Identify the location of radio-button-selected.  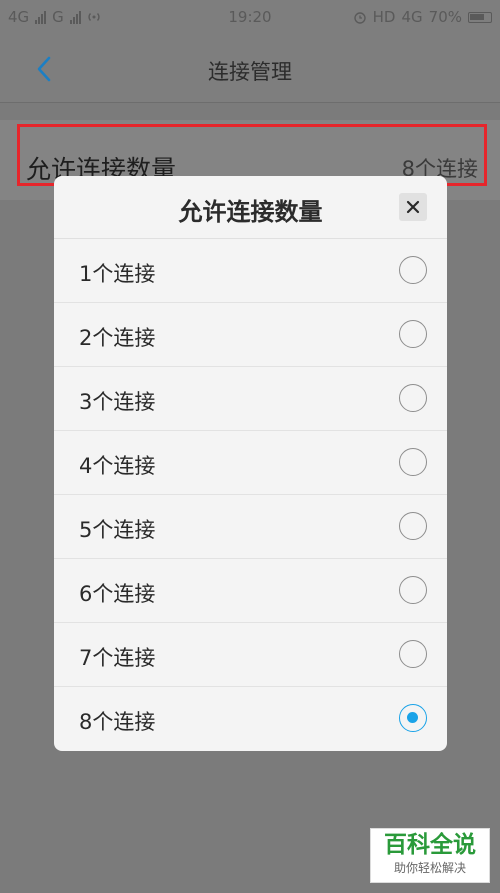
(413, 718).